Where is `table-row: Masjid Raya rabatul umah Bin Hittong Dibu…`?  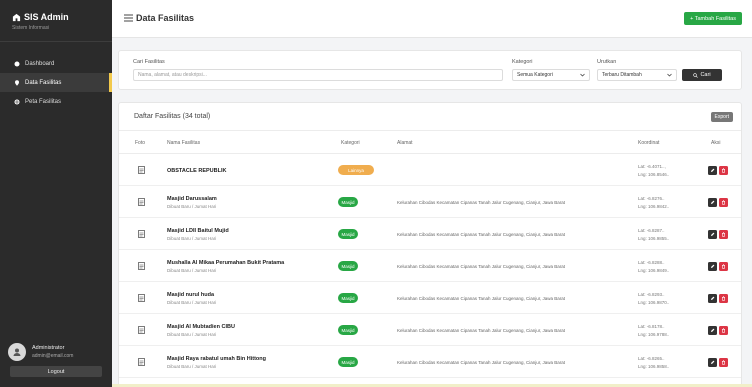 table-row: Masjid Raya rabatul umah Bin Hittong Dibu… is located at coordinates (430, 362).